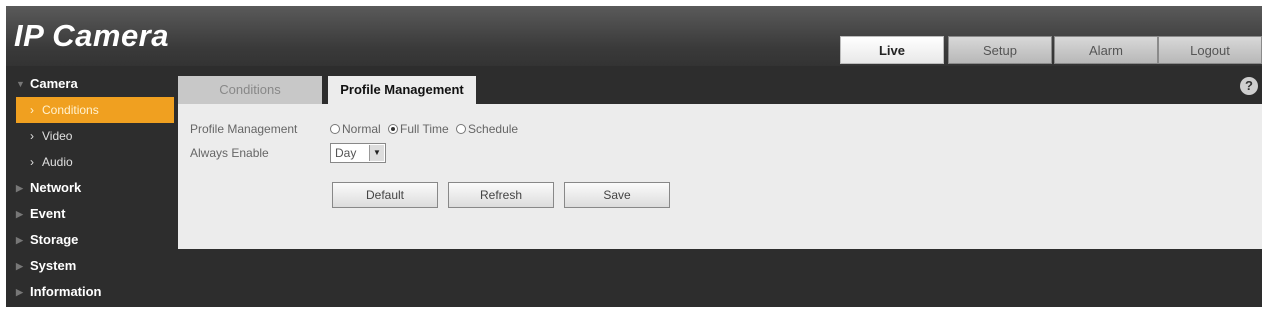  I want to click on sidebar-item-storage: ▶ Storage, so click(90, 240).